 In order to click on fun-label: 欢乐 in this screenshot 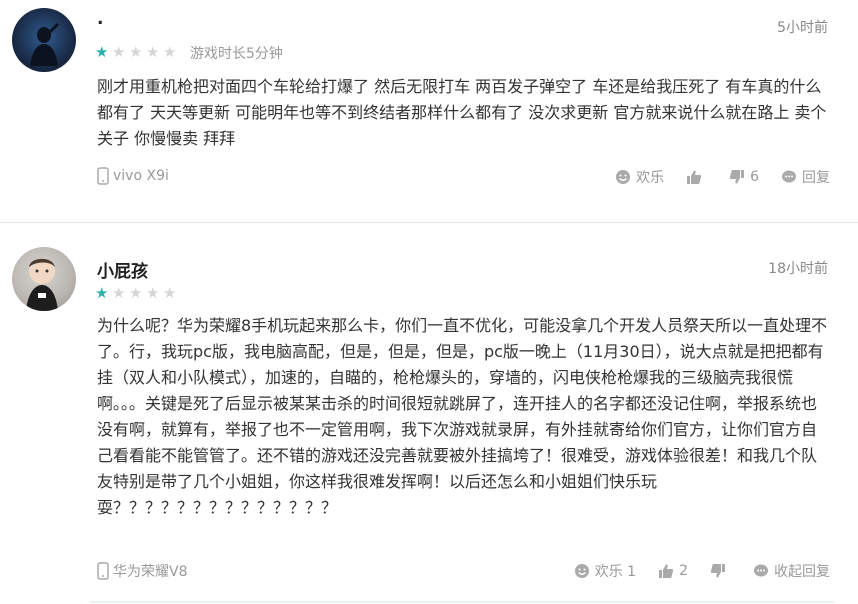, I will do `click(650, 178)`.